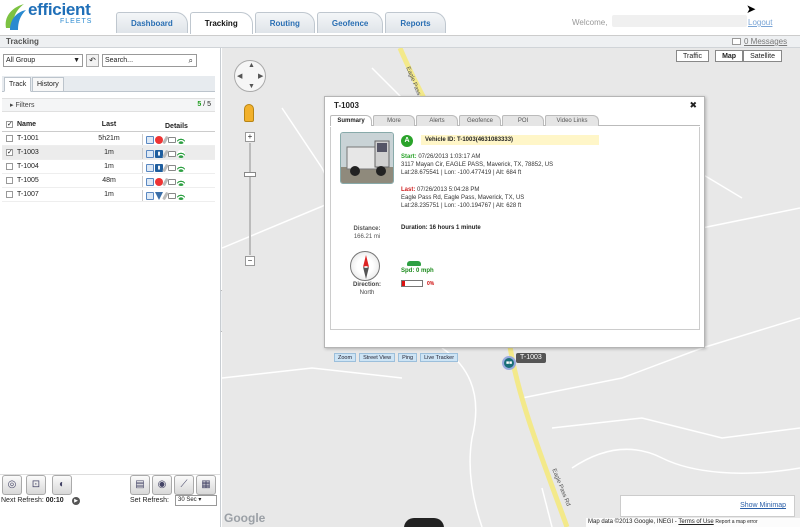 The height and width of the screenshot is (527, 800). I want to click on export-button: ▦, so click(206, 485).